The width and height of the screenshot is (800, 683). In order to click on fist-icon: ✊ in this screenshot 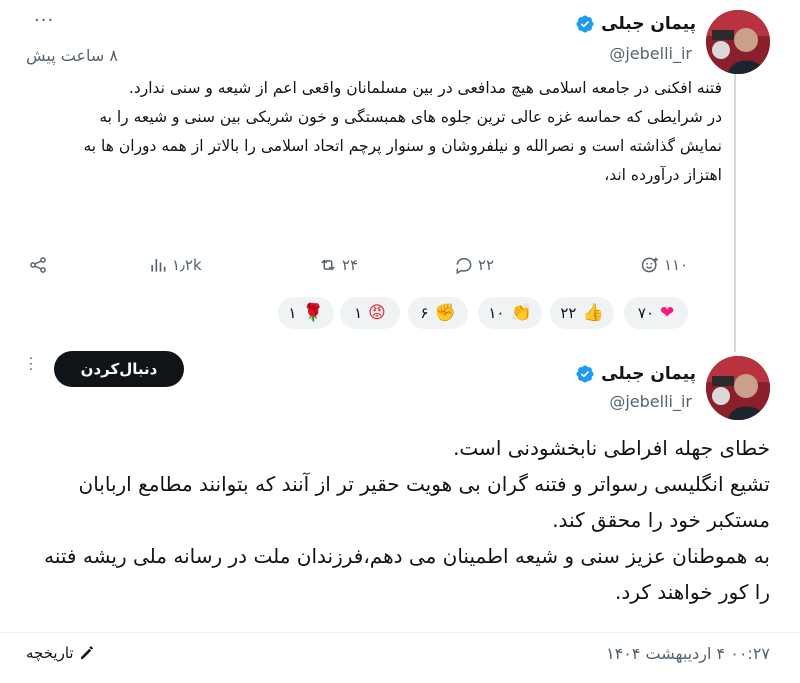, I will do `click(445, 312)`.